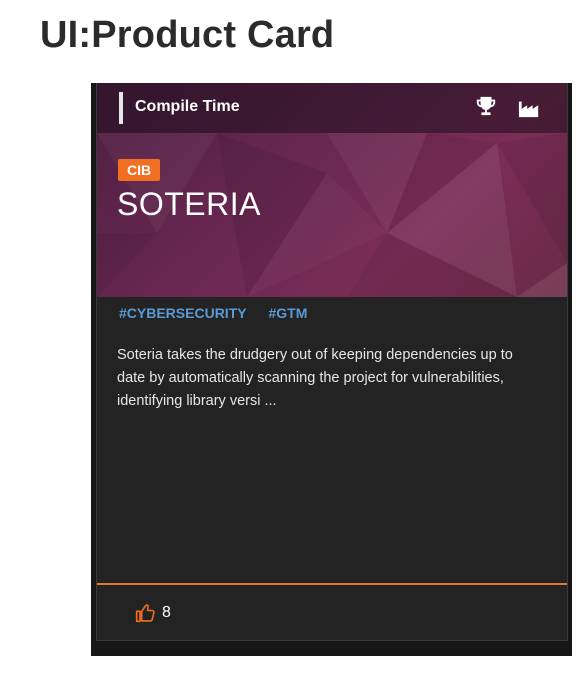  Describe the element at coordinates (187, 35) in the screenshot. I see `page-title: UI:Product Card` at that location.